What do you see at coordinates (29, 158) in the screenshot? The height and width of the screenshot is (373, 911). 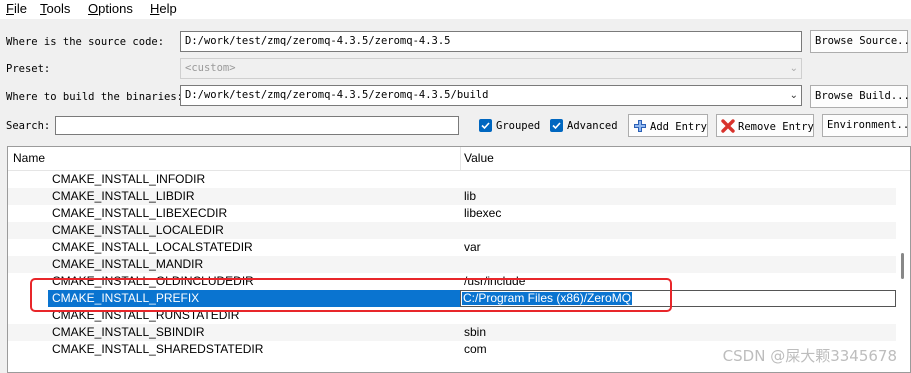 I see `column-header-name: Name` at bounding box center [29, 158].